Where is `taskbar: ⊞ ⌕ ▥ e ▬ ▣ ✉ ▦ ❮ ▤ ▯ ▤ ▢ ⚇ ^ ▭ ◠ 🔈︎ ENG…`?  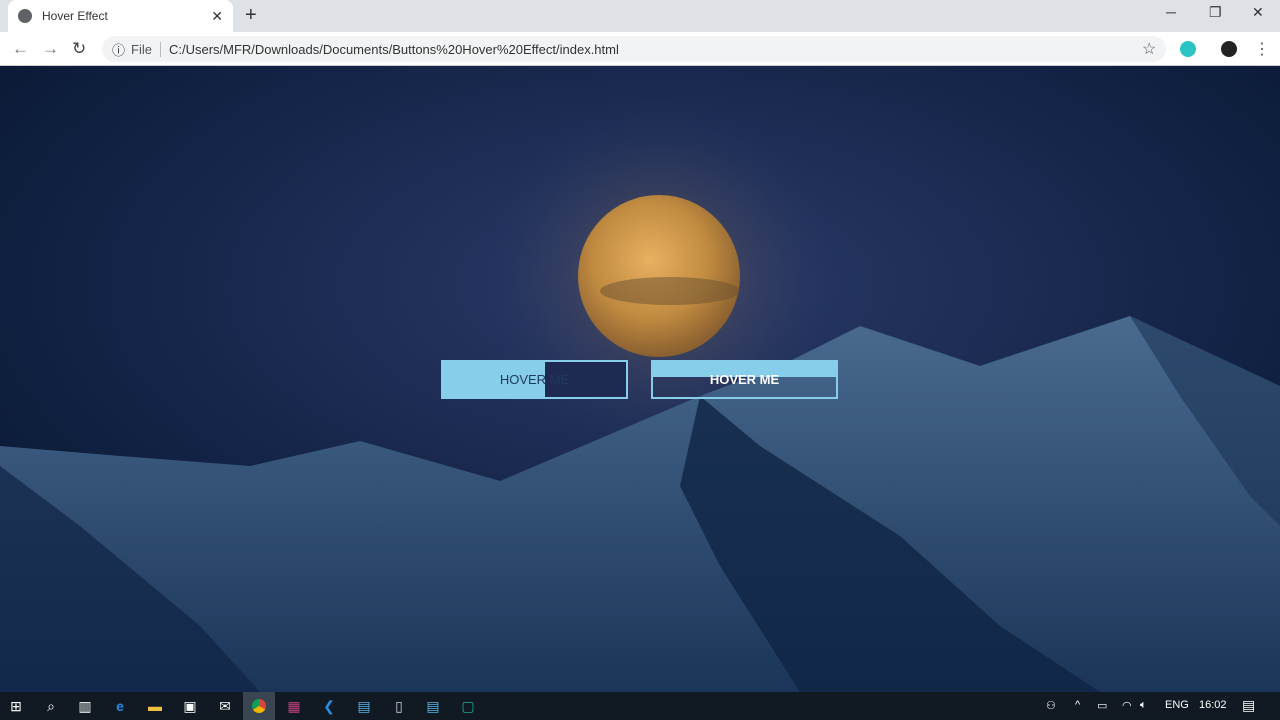 taskbar: ⊞ ⌕ ▥ e ▬ ▣ ✉ ▦ ❮ ▤ ▯ ▤ ▢ ⚇ ^ ▭ ◠ 🔈︎ ENG… is located at coordinates (640, 706).